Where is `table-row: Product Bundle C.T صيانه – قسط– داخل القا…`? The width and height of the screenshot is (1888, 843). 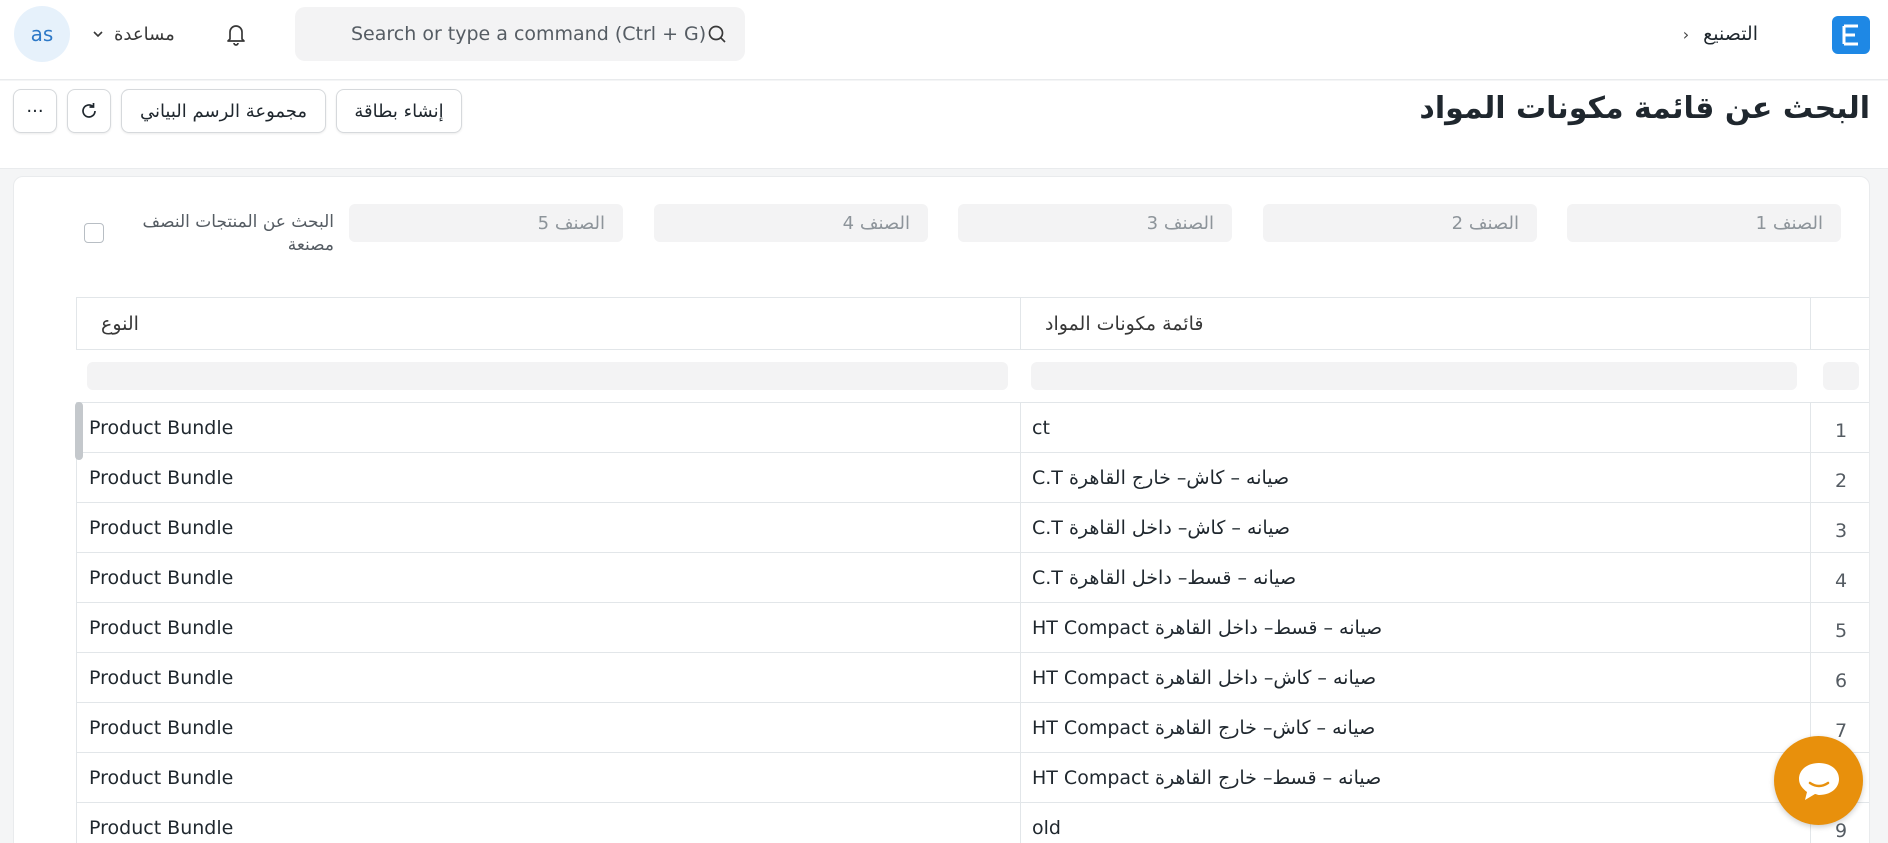
table-row: Product Bundle C.T صيانه – قسط– داخل القا… is located at coordinates (972, 578).